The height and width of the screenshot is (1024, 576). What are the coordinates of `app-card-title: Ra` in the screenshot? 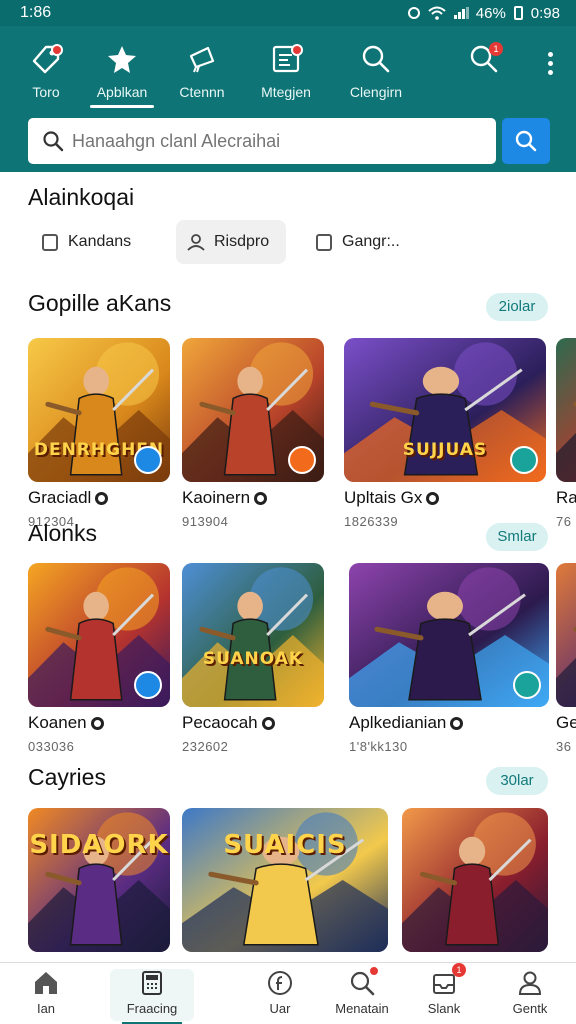 It's located at (566, 497).